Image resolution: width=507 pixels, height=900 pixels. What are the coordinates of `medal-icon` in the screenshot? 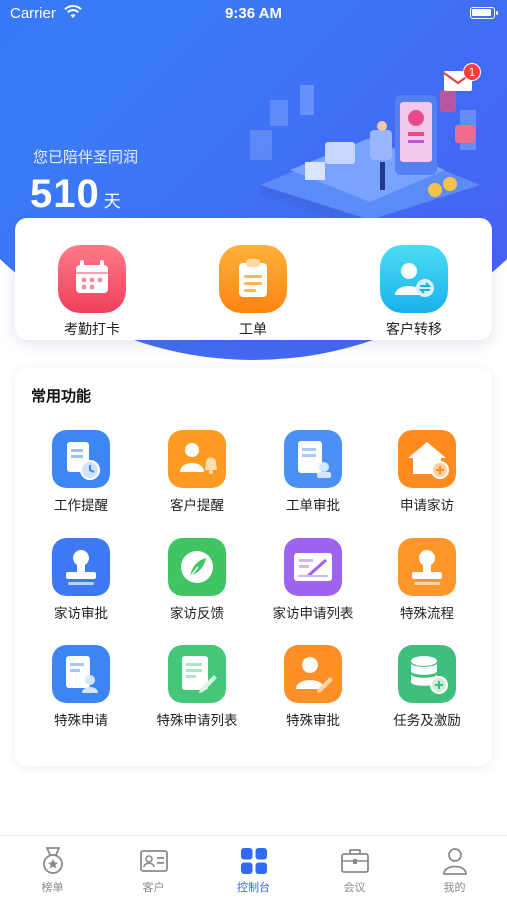 It's located at (52, 860).